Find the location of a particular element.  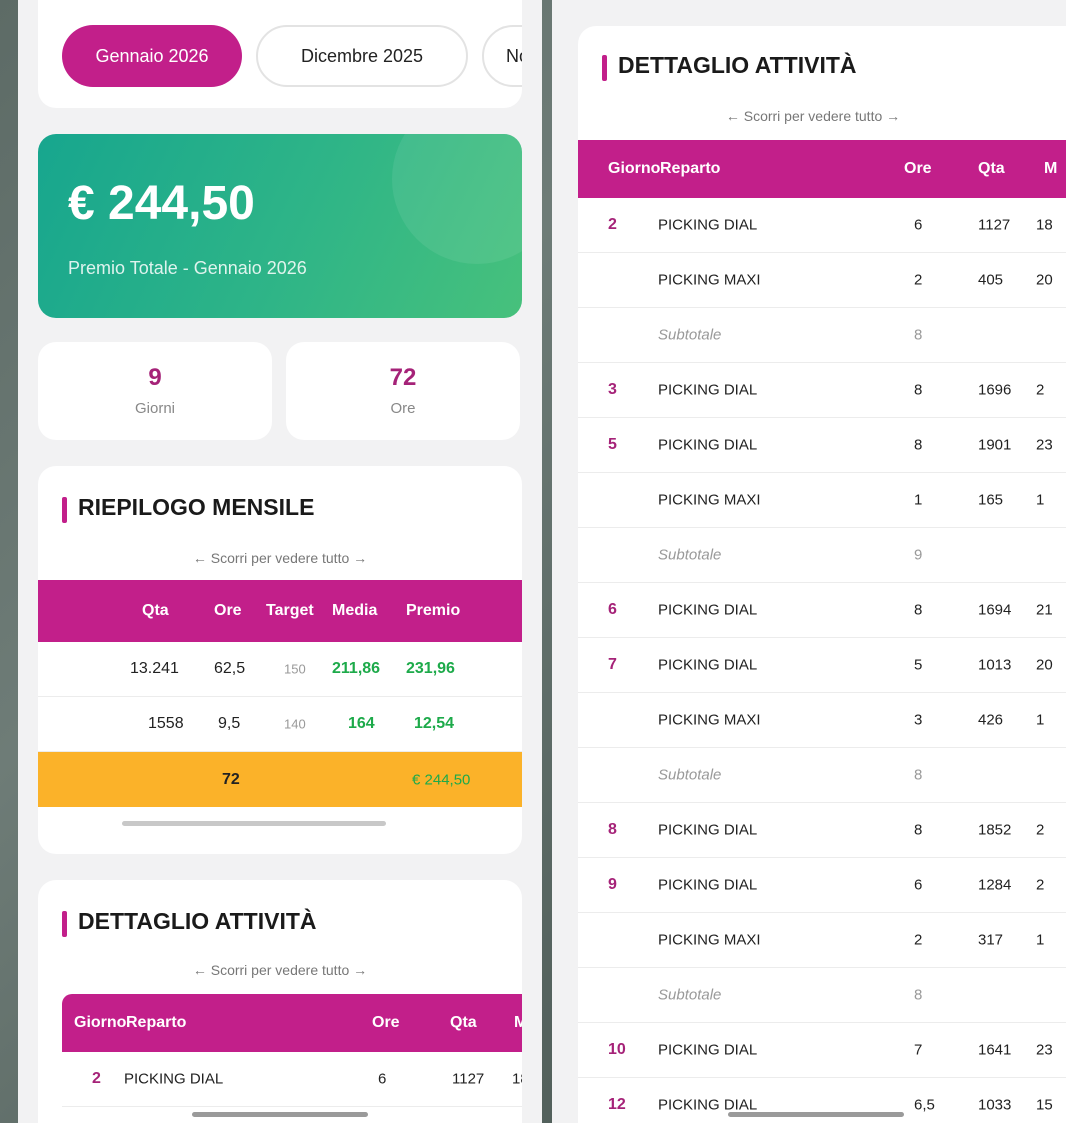

cell-qta: 317 is located at coordinates (991, 940).